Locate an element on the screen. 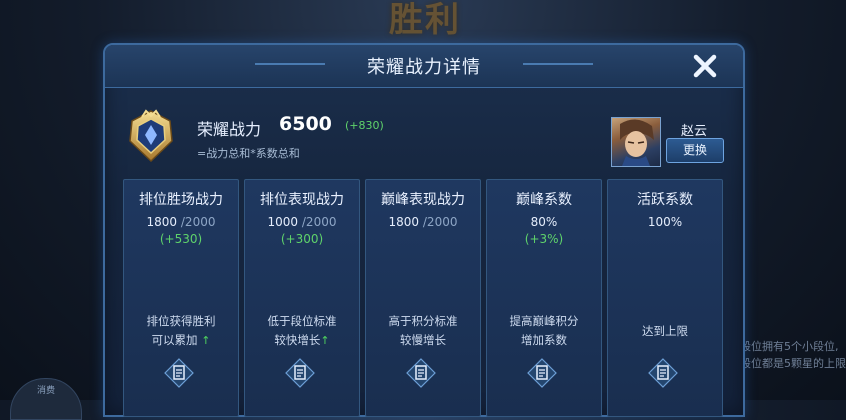  panel-title: 荣耀战力详情 is located at coordinates (424, 67).